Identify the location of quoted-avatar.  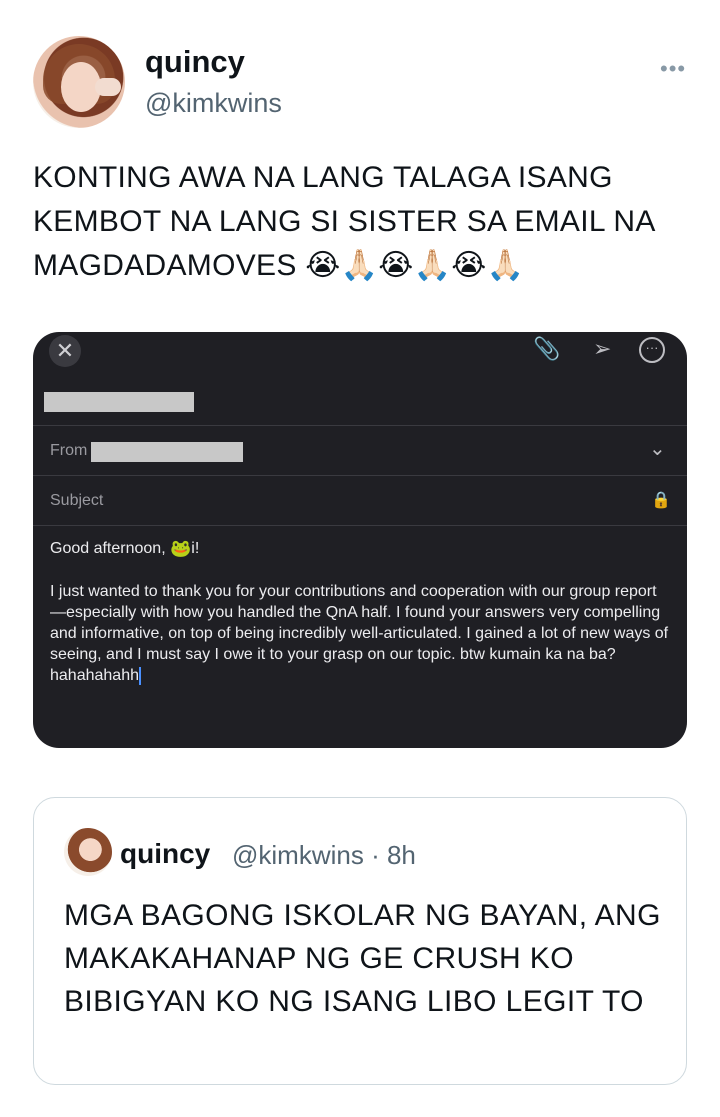
(88, 852).